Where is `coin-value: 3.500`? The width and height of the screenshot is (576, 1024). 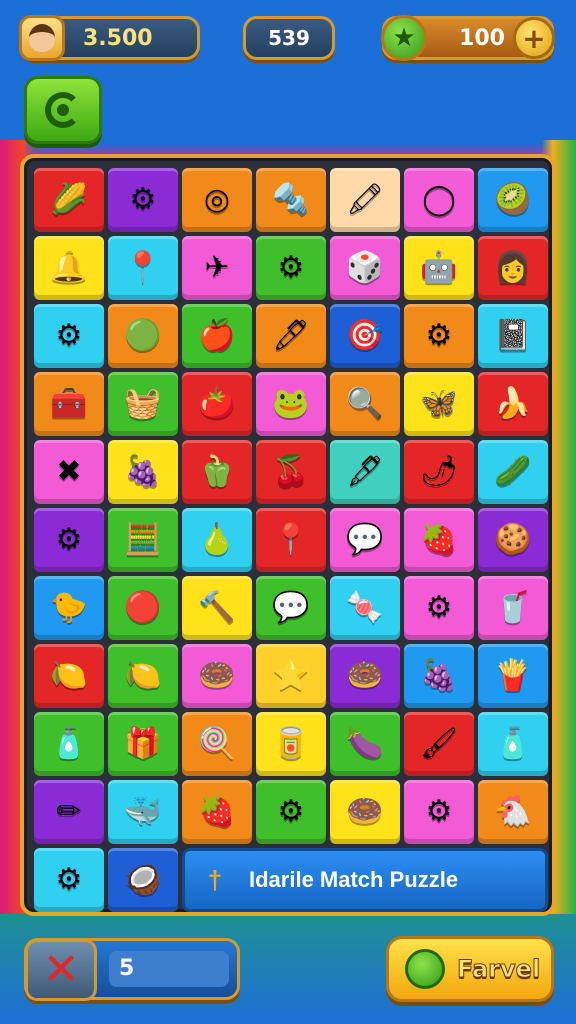
coin-value: 3.500 is located at coordinates (118, 38).